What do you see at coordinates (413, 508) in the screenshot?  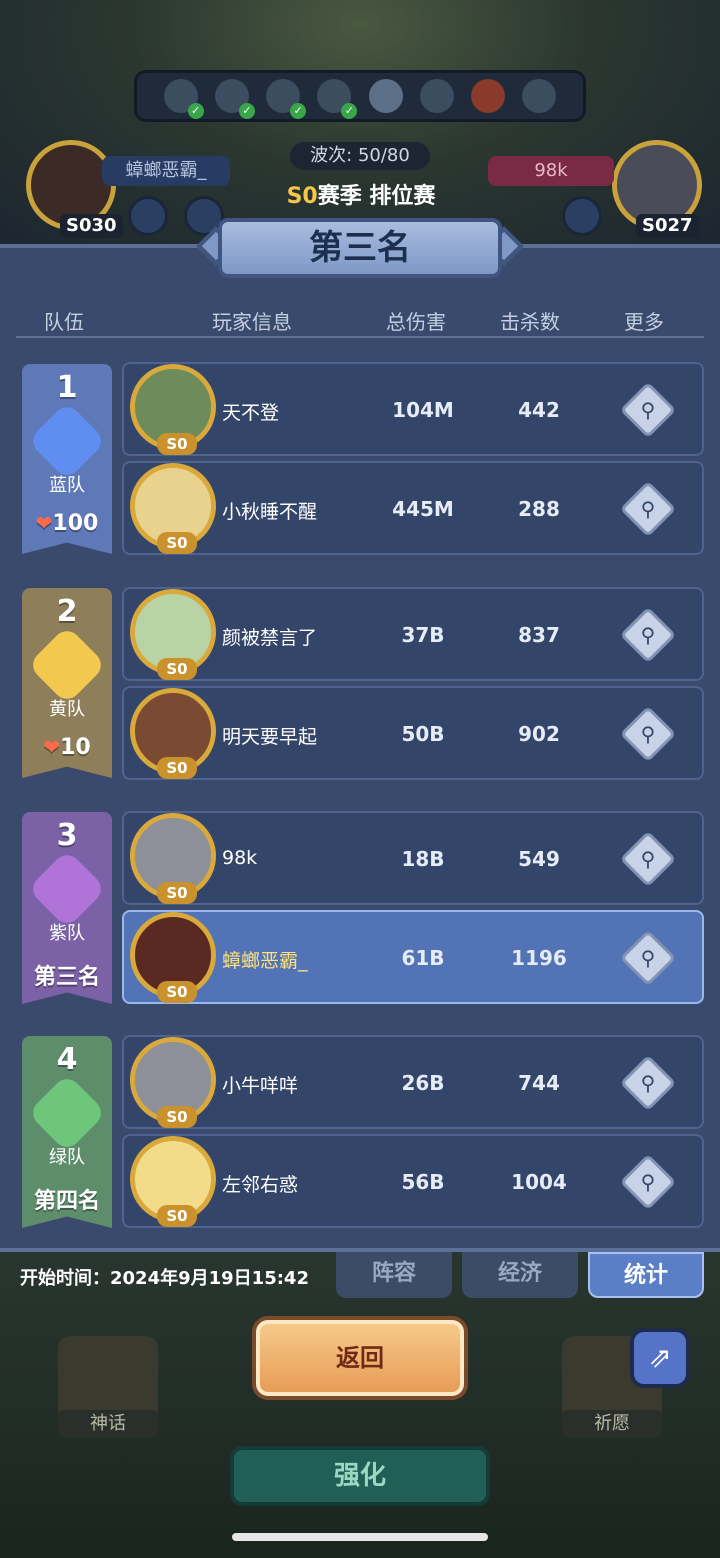 I see `player-row: S0 小秋睡不醒 445M 288 ⚲` at bounding box center [413, 508].